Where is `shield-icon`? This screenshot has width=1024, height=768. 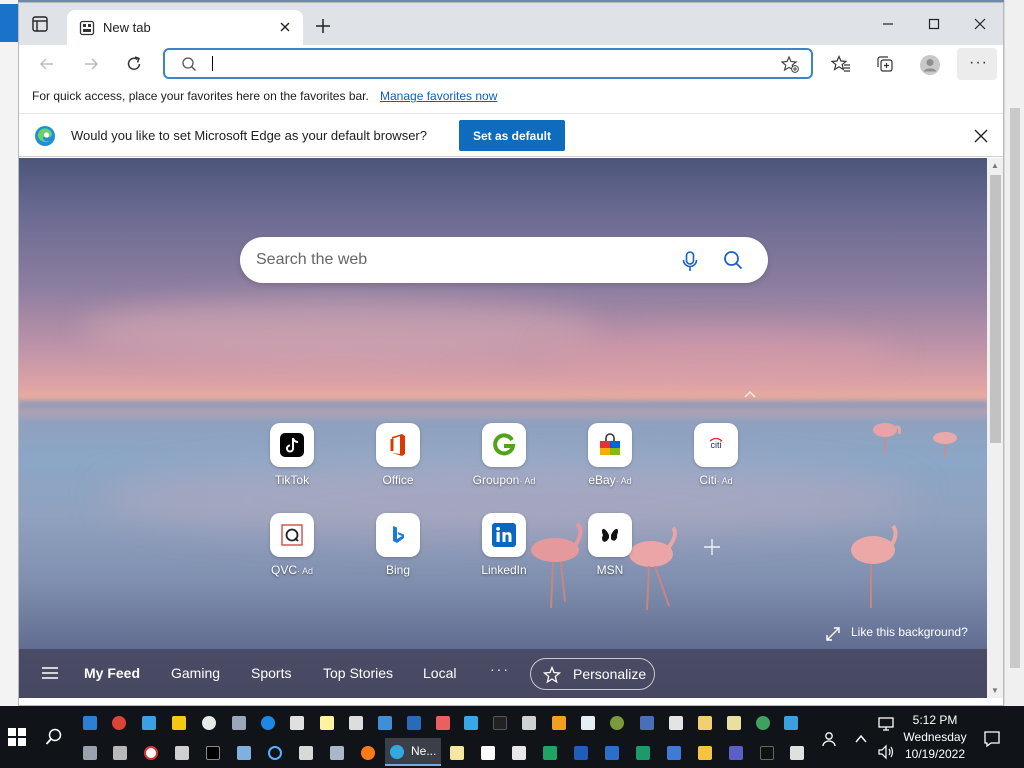
shield-icon is located at coordinates (519, 753).